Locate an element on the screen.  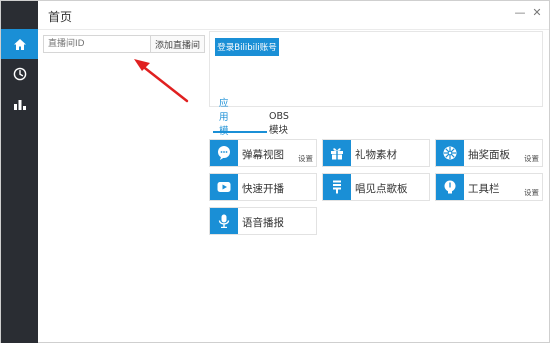
minimize-button: — is located at coordinates (520, 12).